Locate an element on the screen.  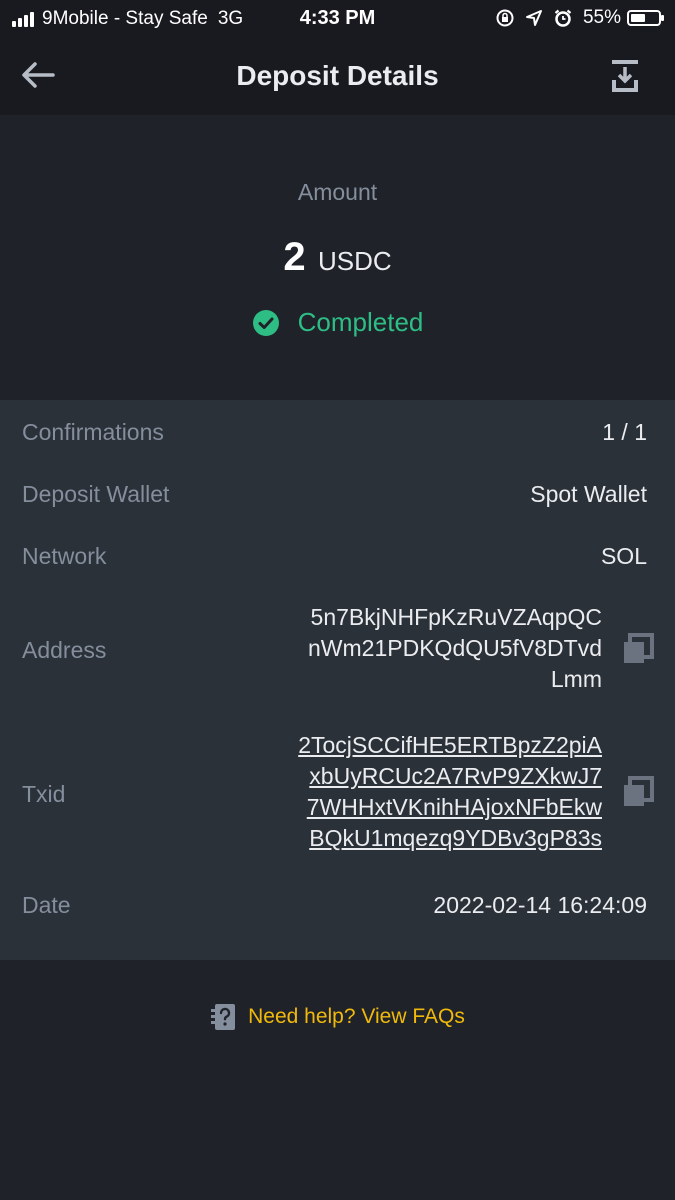
deposit-wallet-label: Deposit Wallet is located at coordinates (96, 494).